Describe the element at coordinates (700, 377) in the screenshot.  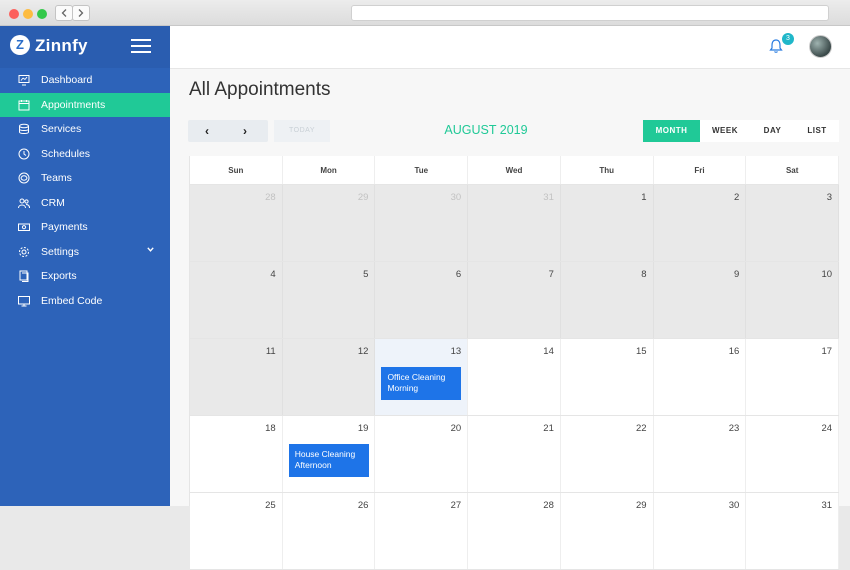
I see `calendar-day-cell: 16` at that location.